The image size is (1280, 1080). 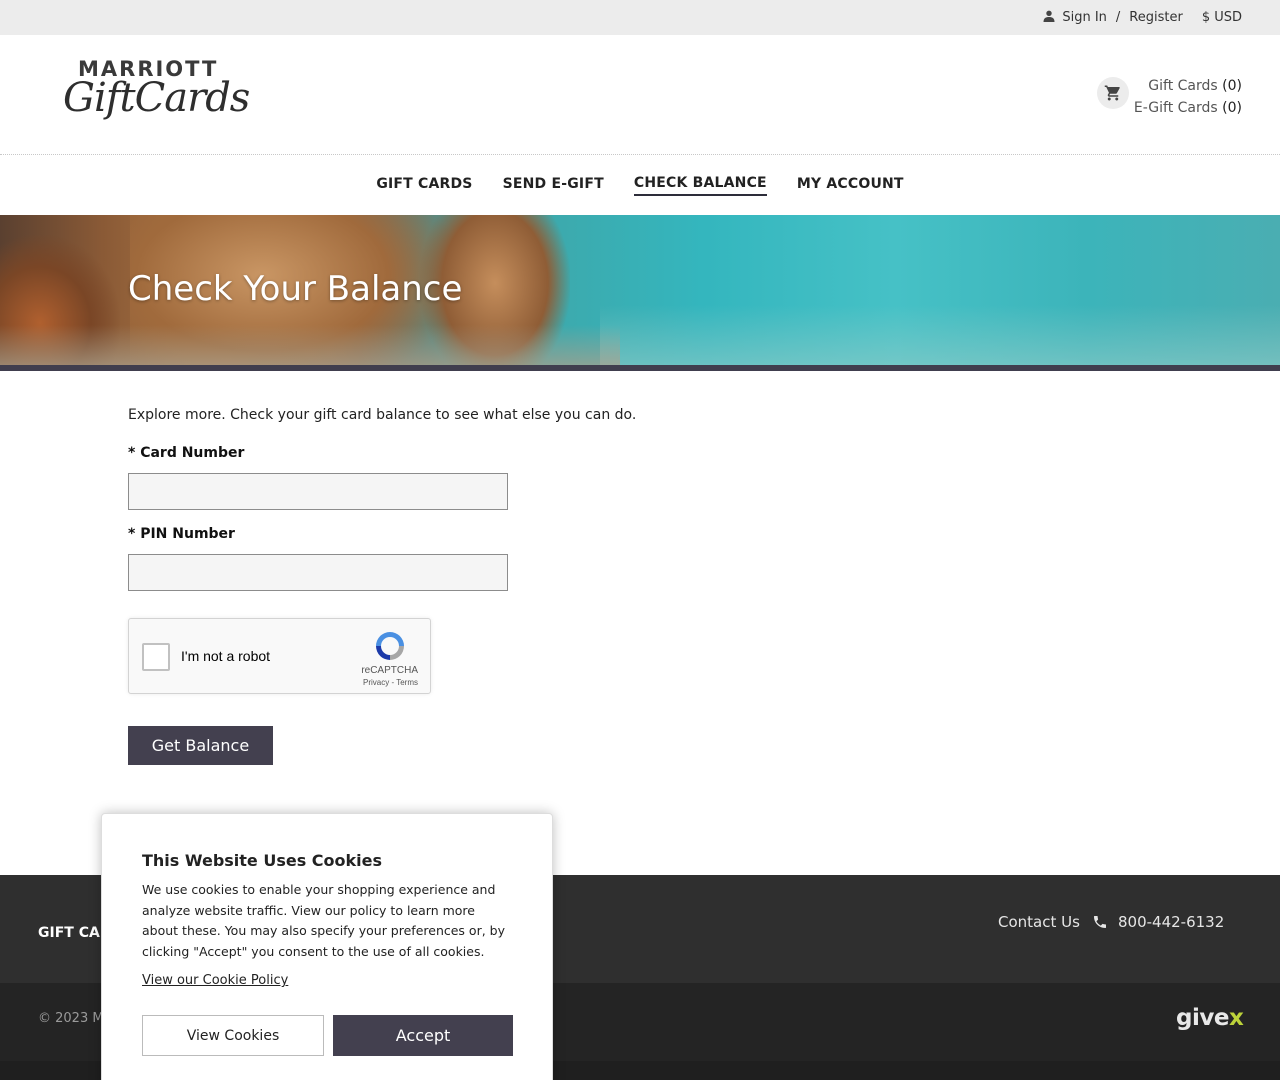 What do you see at coordinates (156, 657) in the screenshot?
I see `recaptcha-checkbox` at bounding box center [156, 657].